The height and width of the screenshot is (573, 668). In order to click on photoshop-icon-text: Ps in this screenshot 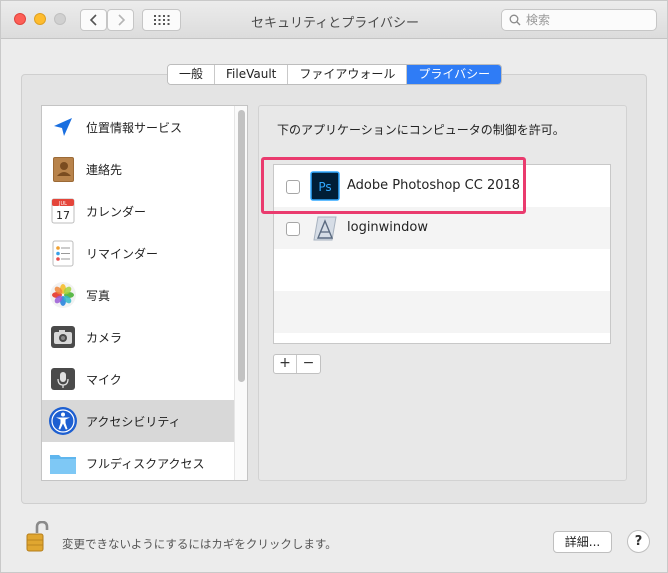, I will do `click(324, 187)`.